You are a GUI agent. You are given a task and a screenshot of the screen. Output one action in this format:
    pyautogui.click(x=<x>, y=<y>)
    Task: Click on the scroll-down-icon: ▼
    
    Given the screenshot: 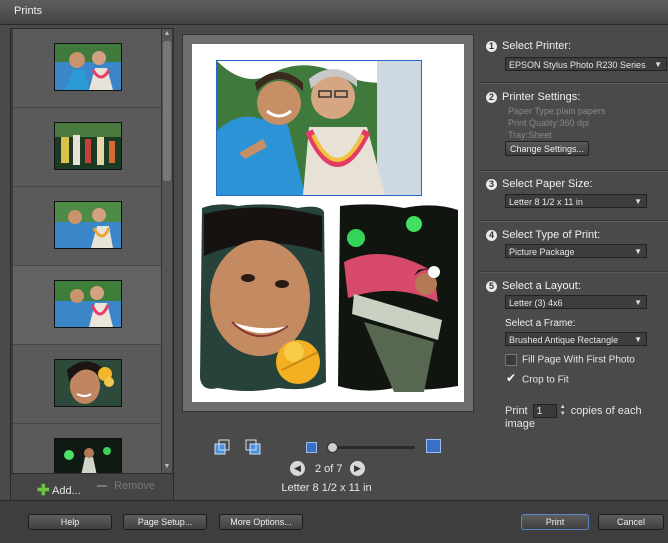 What is the action you would take?
    pyautogui.click(x=167, y=467)
    